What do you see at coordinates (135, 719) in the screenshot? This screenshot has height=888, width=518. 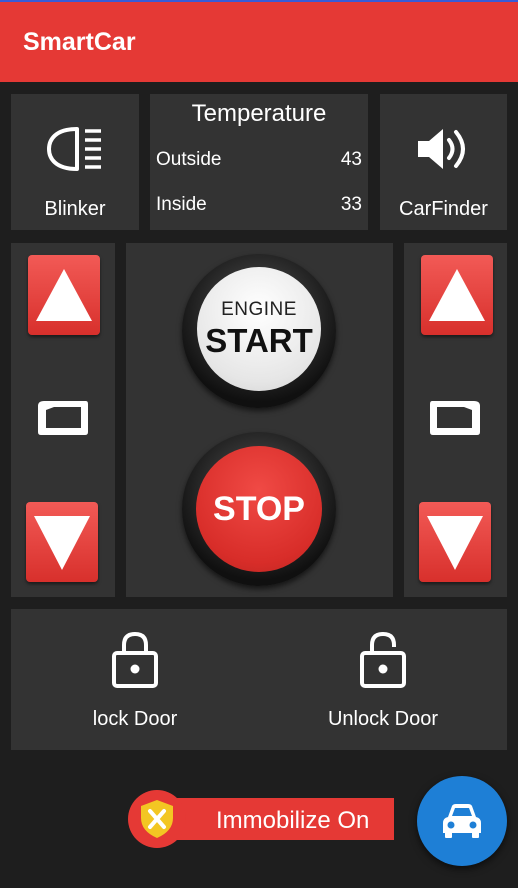 I see `lock-door-label: lock Door` at bounding box center [135, 719].